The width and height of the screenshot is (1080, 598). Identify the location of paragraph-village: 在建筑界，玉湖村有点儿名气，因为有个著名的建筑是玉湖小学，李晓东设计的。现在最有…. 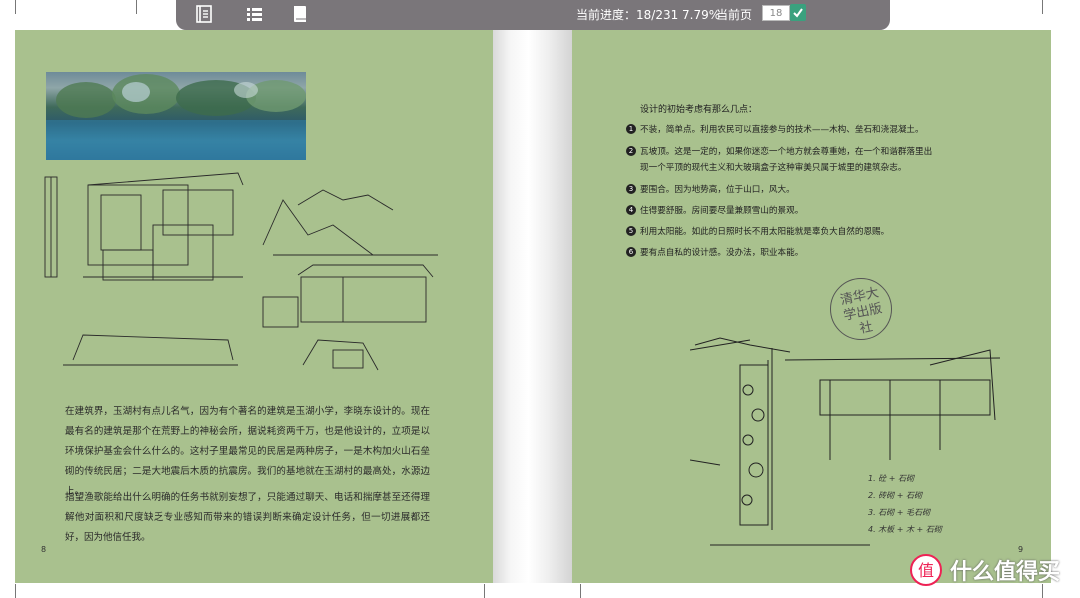
(247, 451).